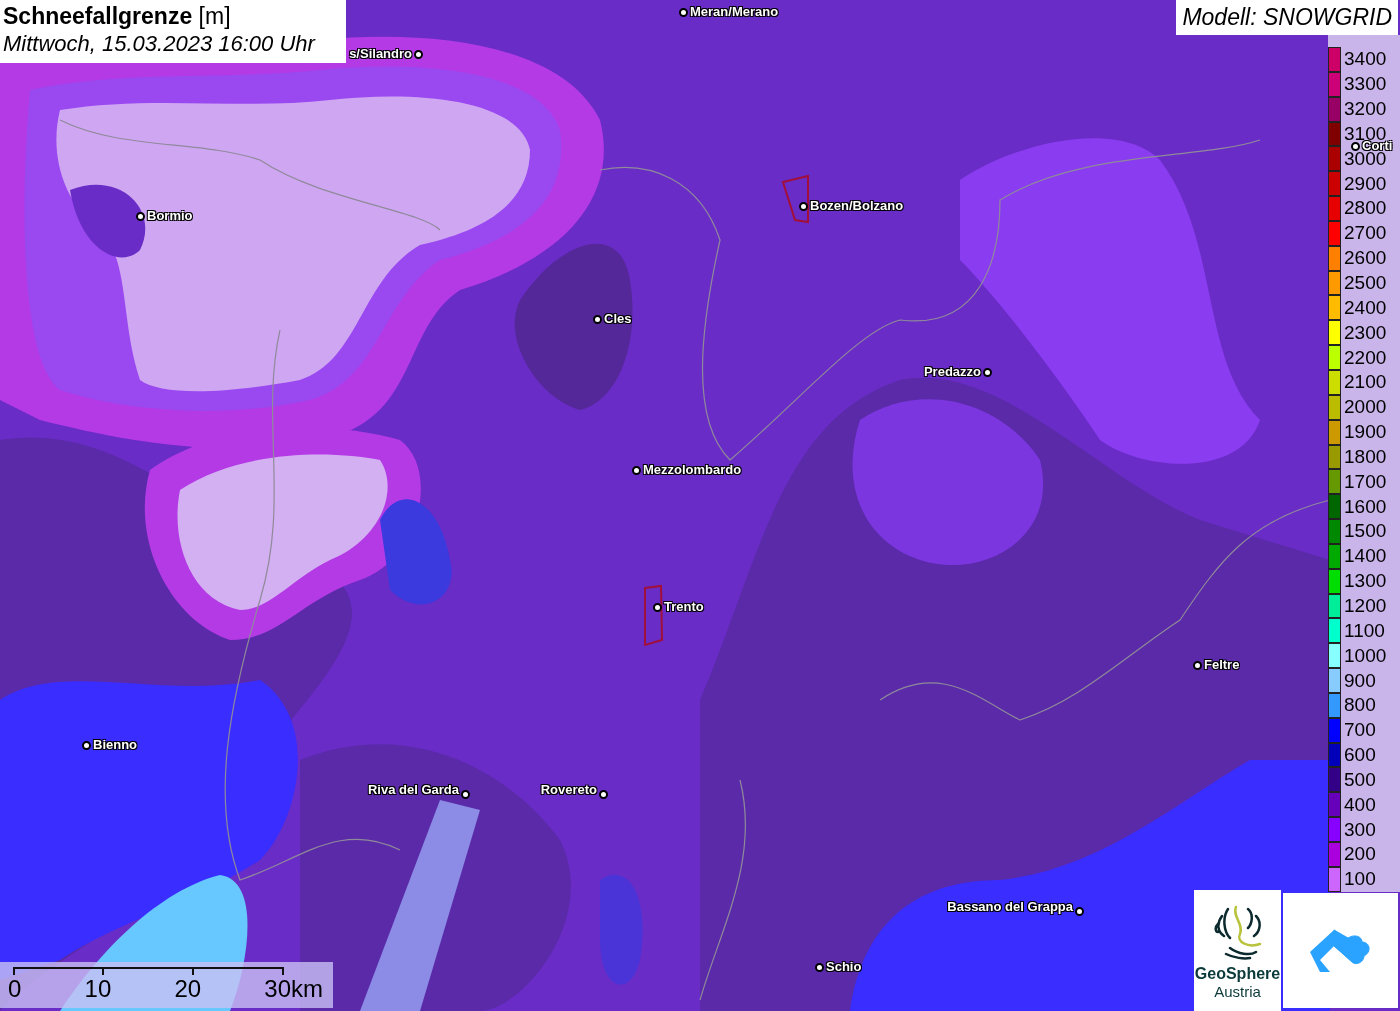 The height and width of the screenshot is (1011, 1400). I want to click on scale-label: 0, so click(15, 989).